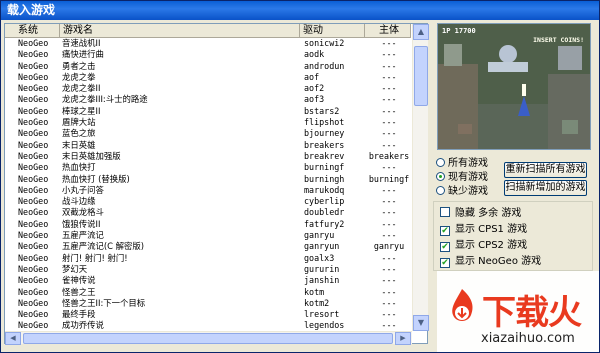  Describe the element at coordinates (545, 170) in the screenshot. I see `rescan-all-button: 重新扫描所有游戏` at that location.